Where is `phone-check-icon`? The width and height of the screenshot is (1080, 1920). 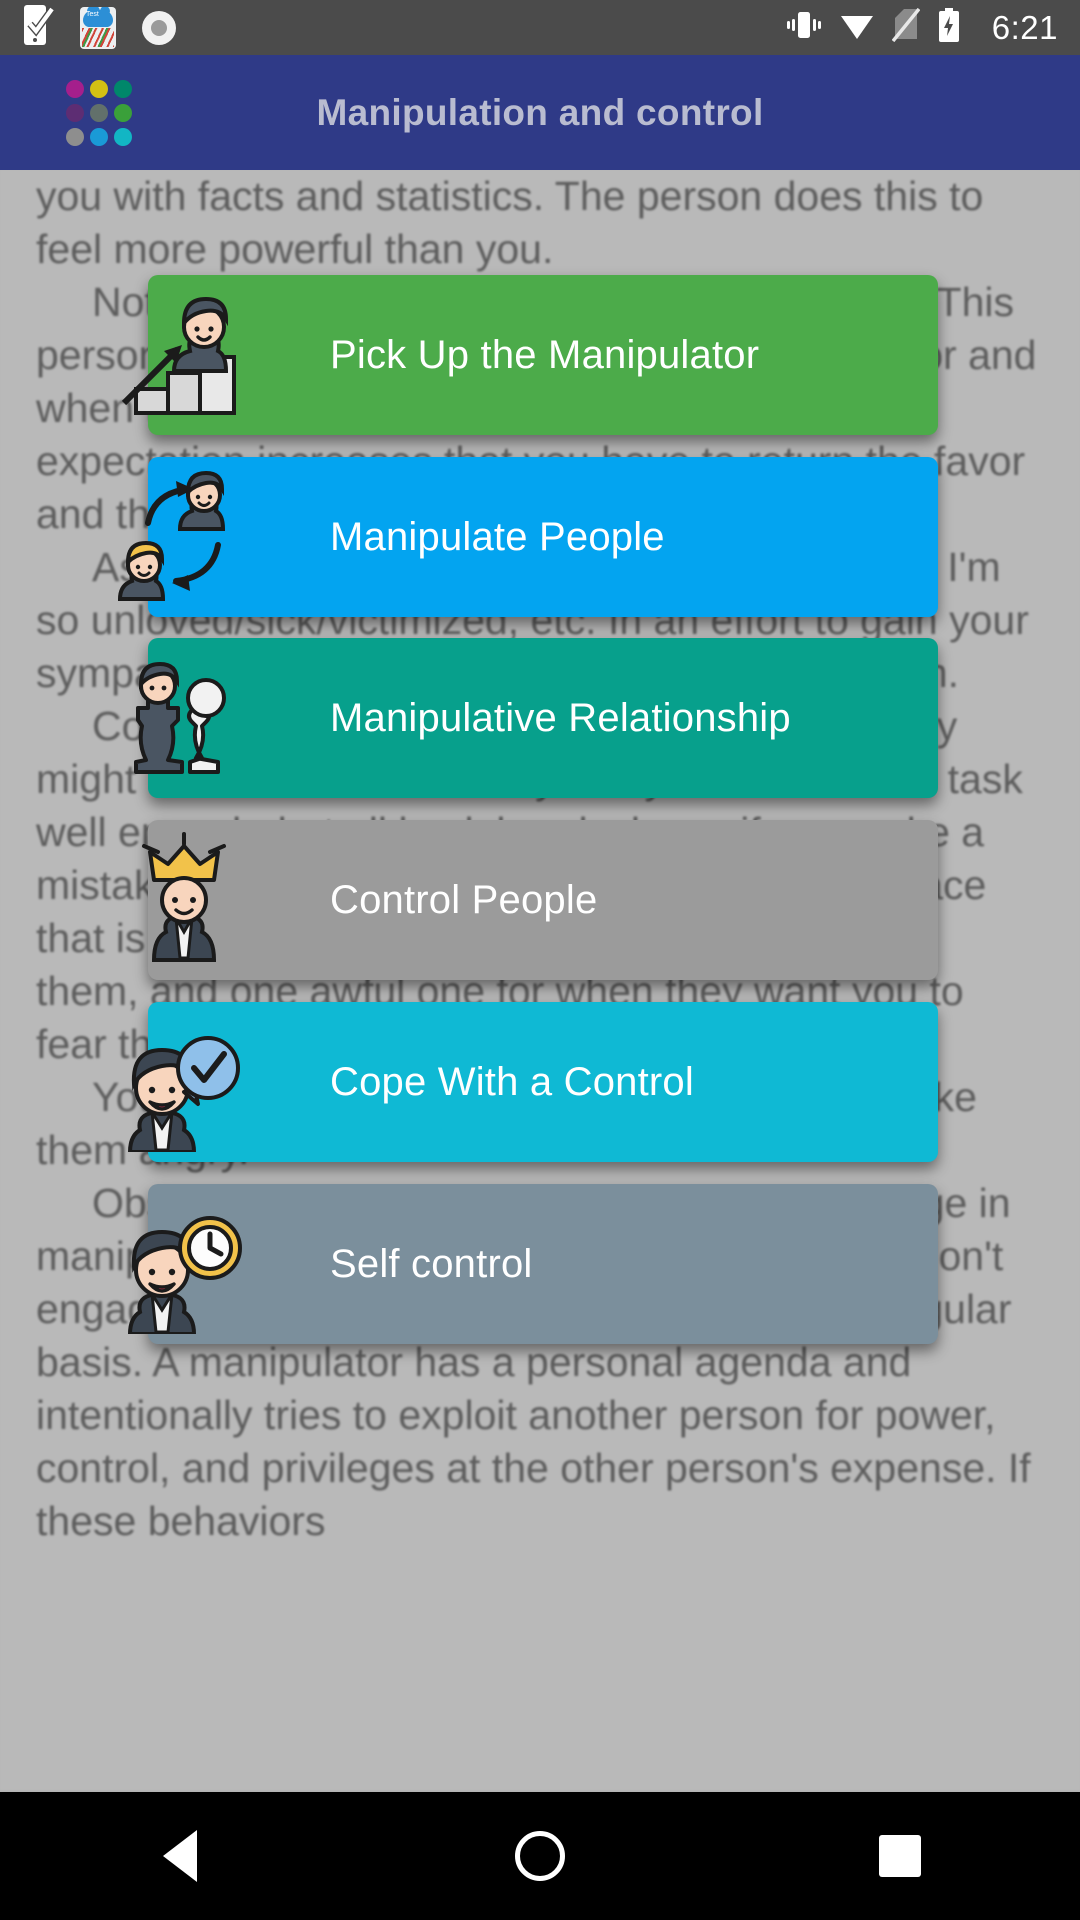 phone-check-icon is located at coordinates (38, 27).